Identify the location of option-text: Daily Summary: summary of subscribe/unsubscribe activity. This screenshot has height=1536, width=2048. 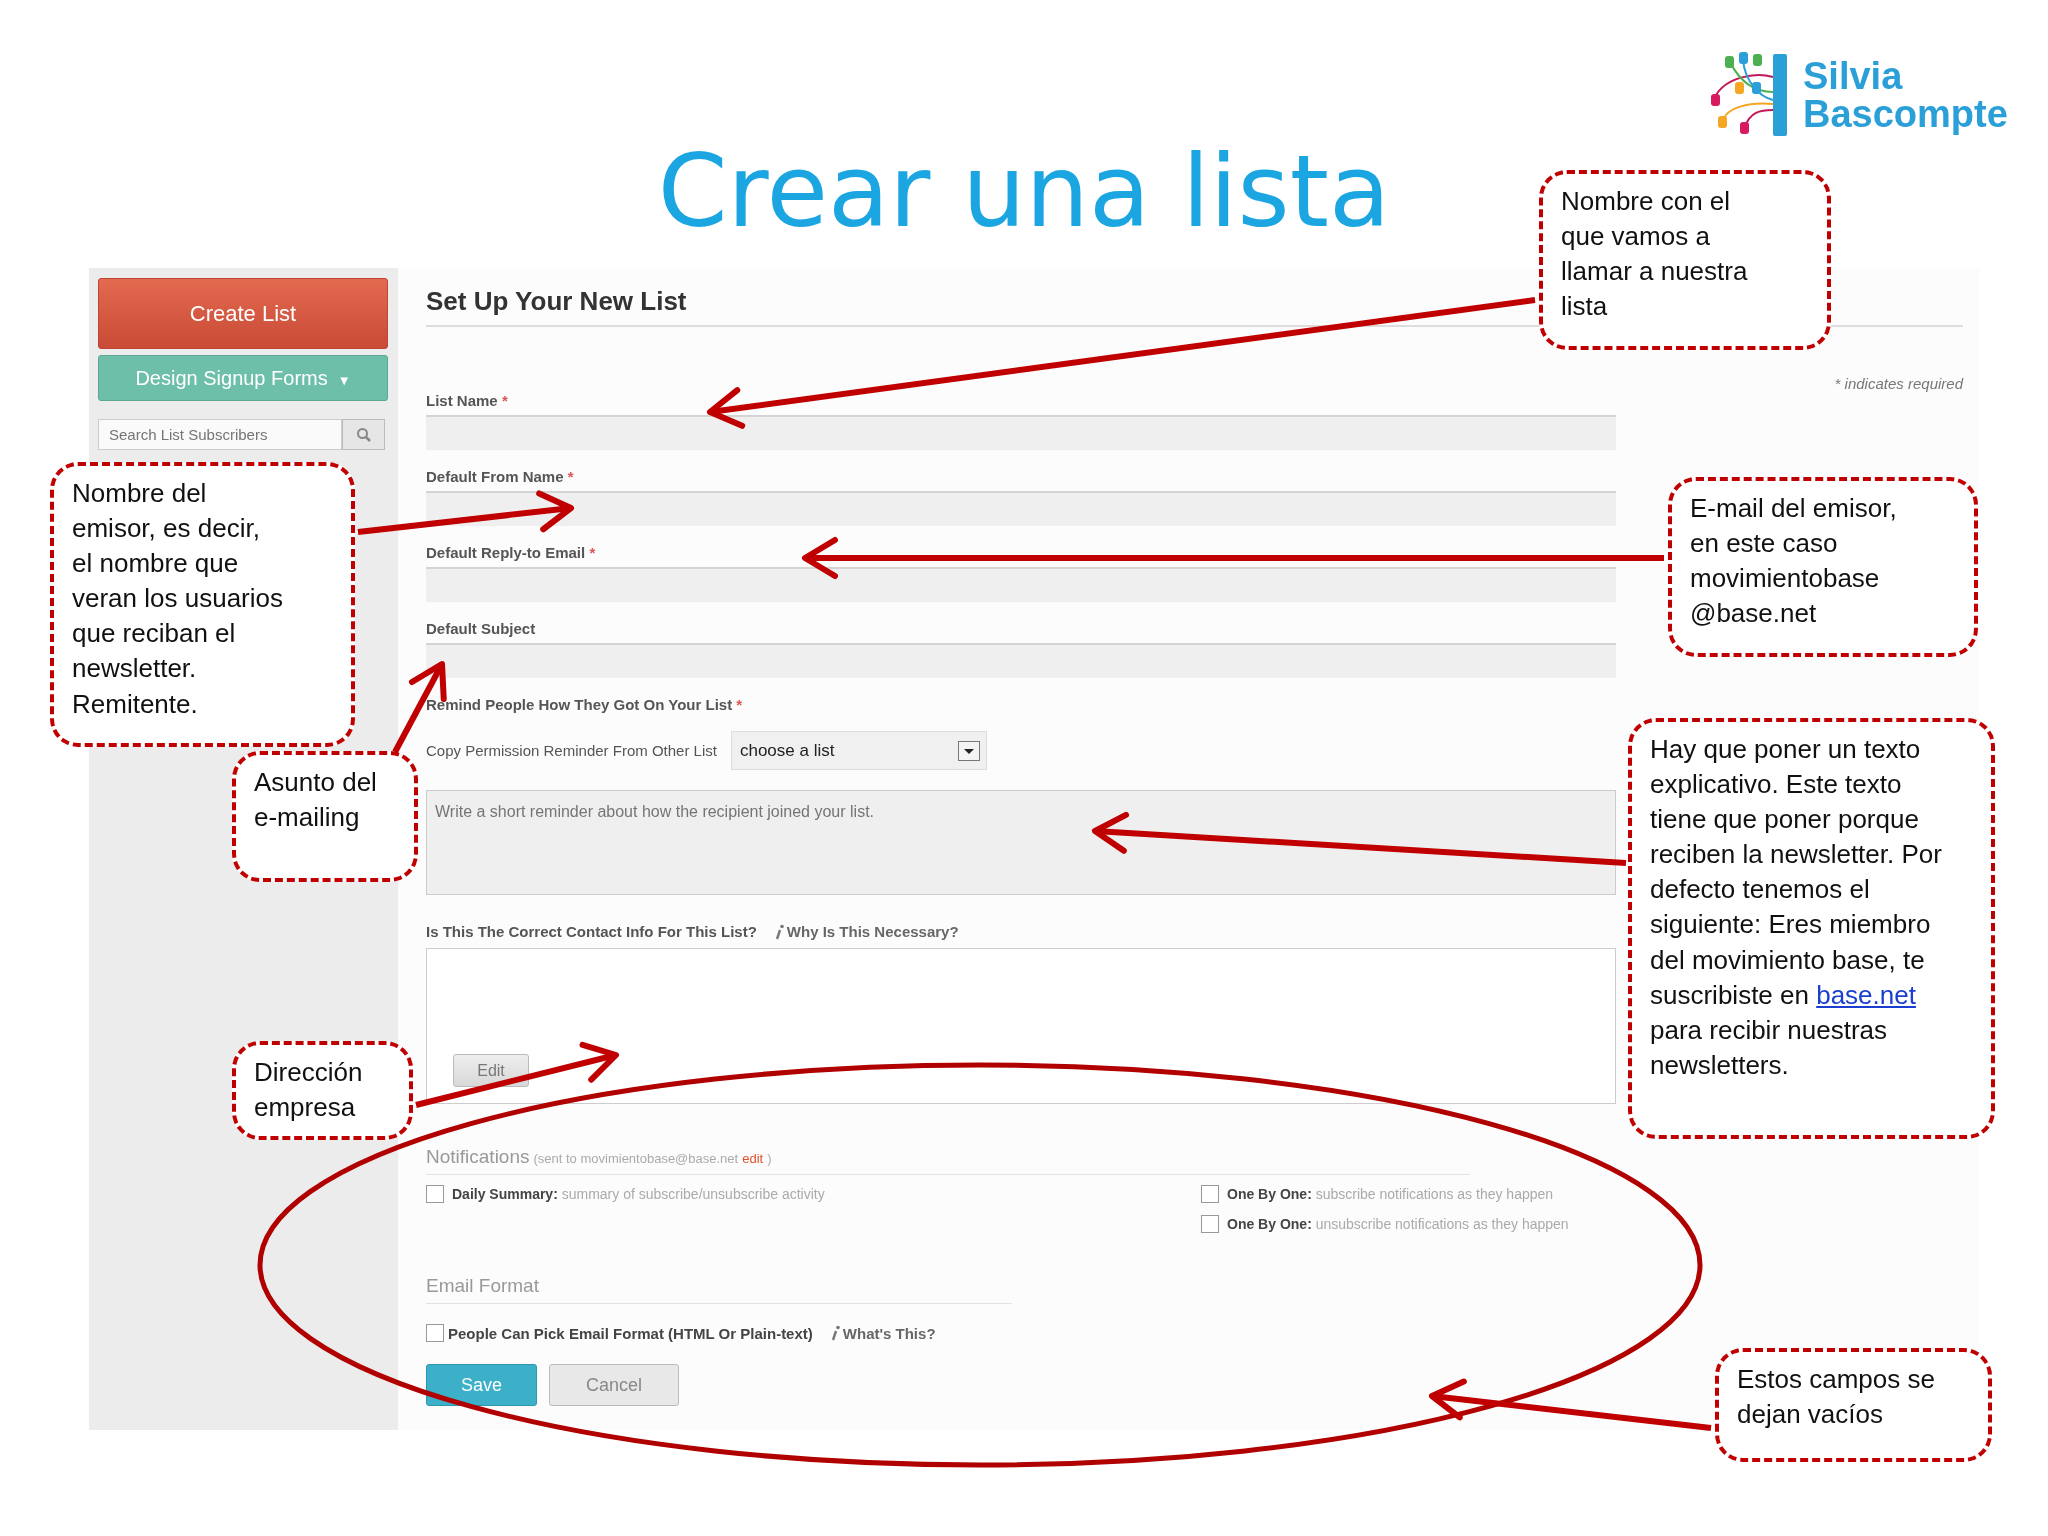
(638, 1194).